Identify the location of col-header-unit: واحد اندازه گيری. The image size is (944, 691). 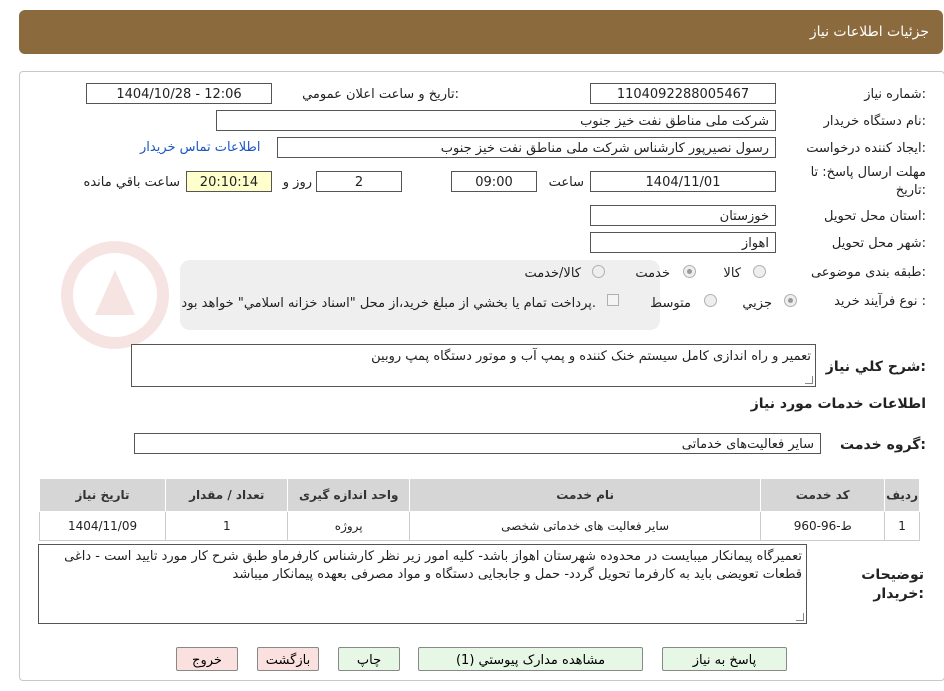
(348, 495).